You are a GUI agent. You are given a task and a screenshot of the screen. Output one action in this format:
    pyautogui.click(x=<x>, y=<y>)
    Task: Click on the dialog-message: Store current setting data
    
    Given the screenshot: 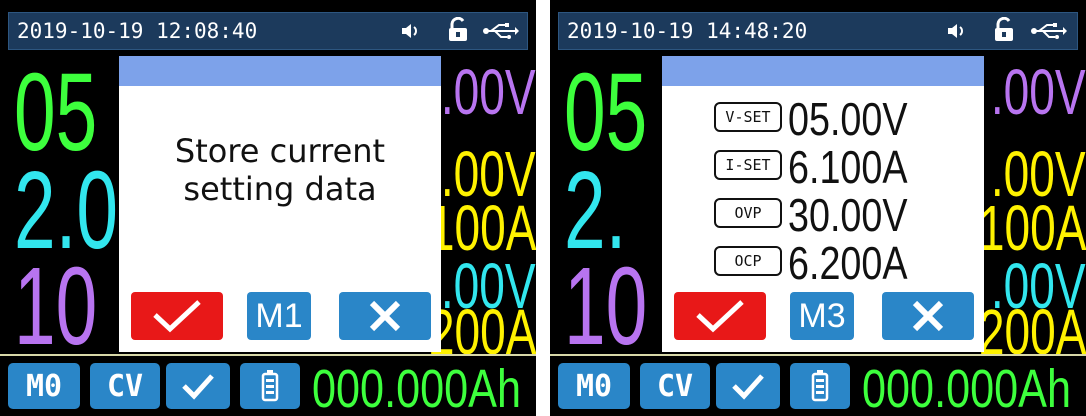 What is the action you would take?
    pyautogui.click(x=280, y=170)
    